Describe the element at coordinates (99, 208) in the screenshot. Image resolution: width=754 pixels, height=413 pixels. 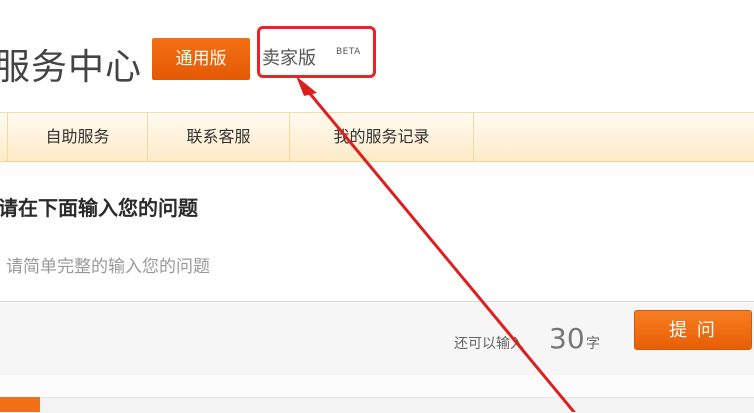
I see `question-title: 请在下面输入您的问题` at that location.